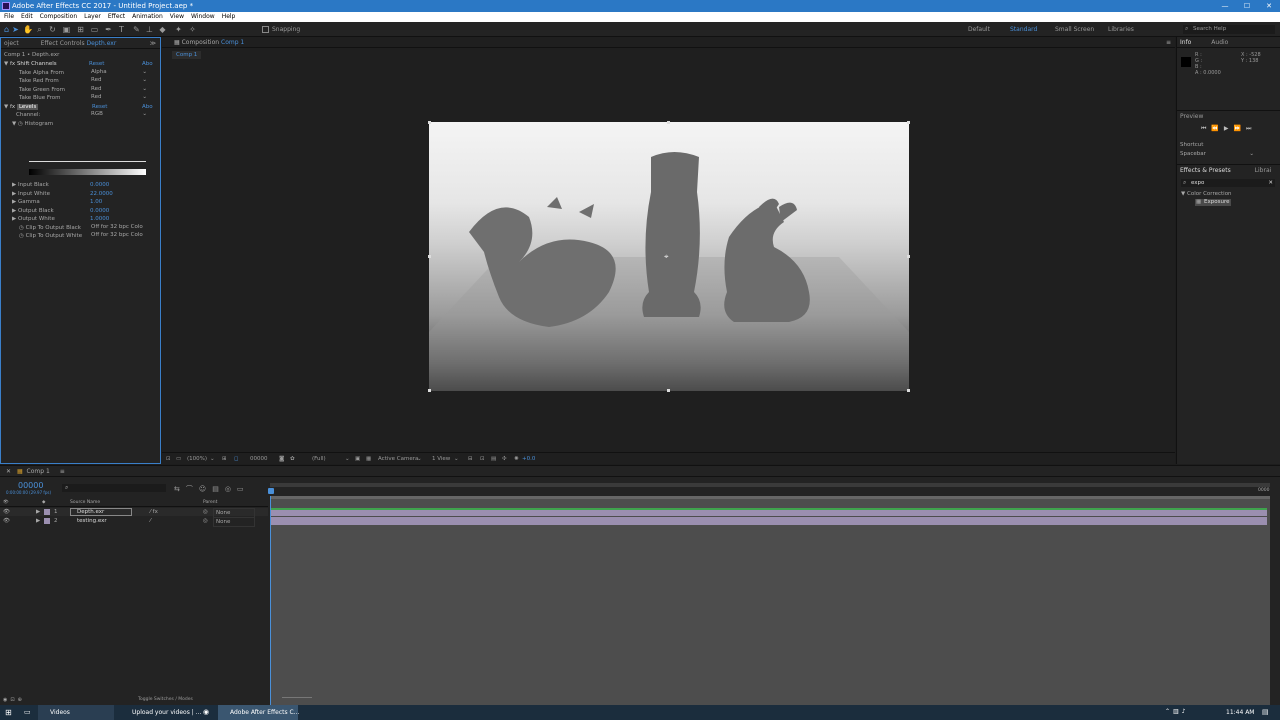 This screenshot has width=1280, height=720. What do you see at coordinates (259, 459) in the screenshot?
I see `current-time: 00000` at bounding box center [259, 459].